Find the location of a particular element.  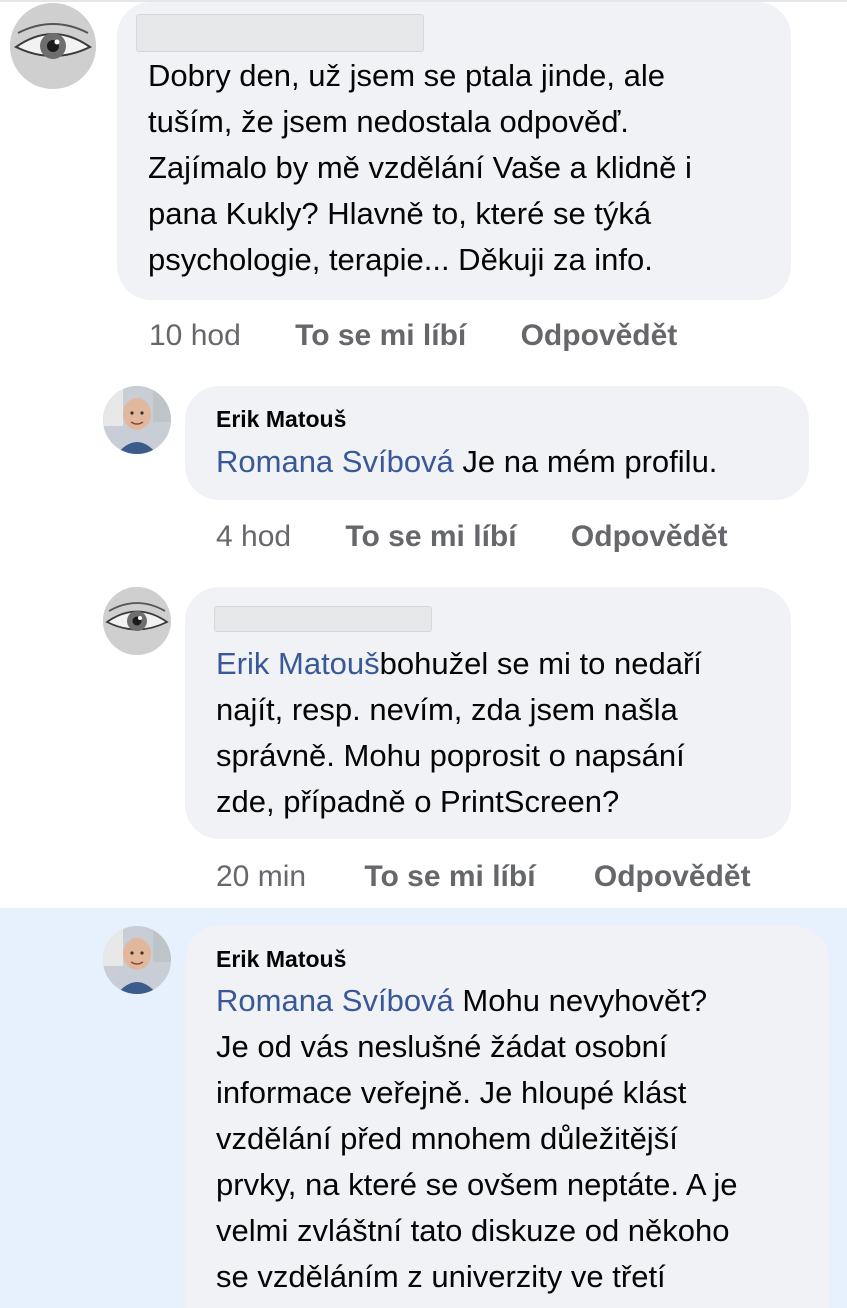

comment-meta: 20 min To se mi líbí Odpovědět is located at coordinates (483, 877).